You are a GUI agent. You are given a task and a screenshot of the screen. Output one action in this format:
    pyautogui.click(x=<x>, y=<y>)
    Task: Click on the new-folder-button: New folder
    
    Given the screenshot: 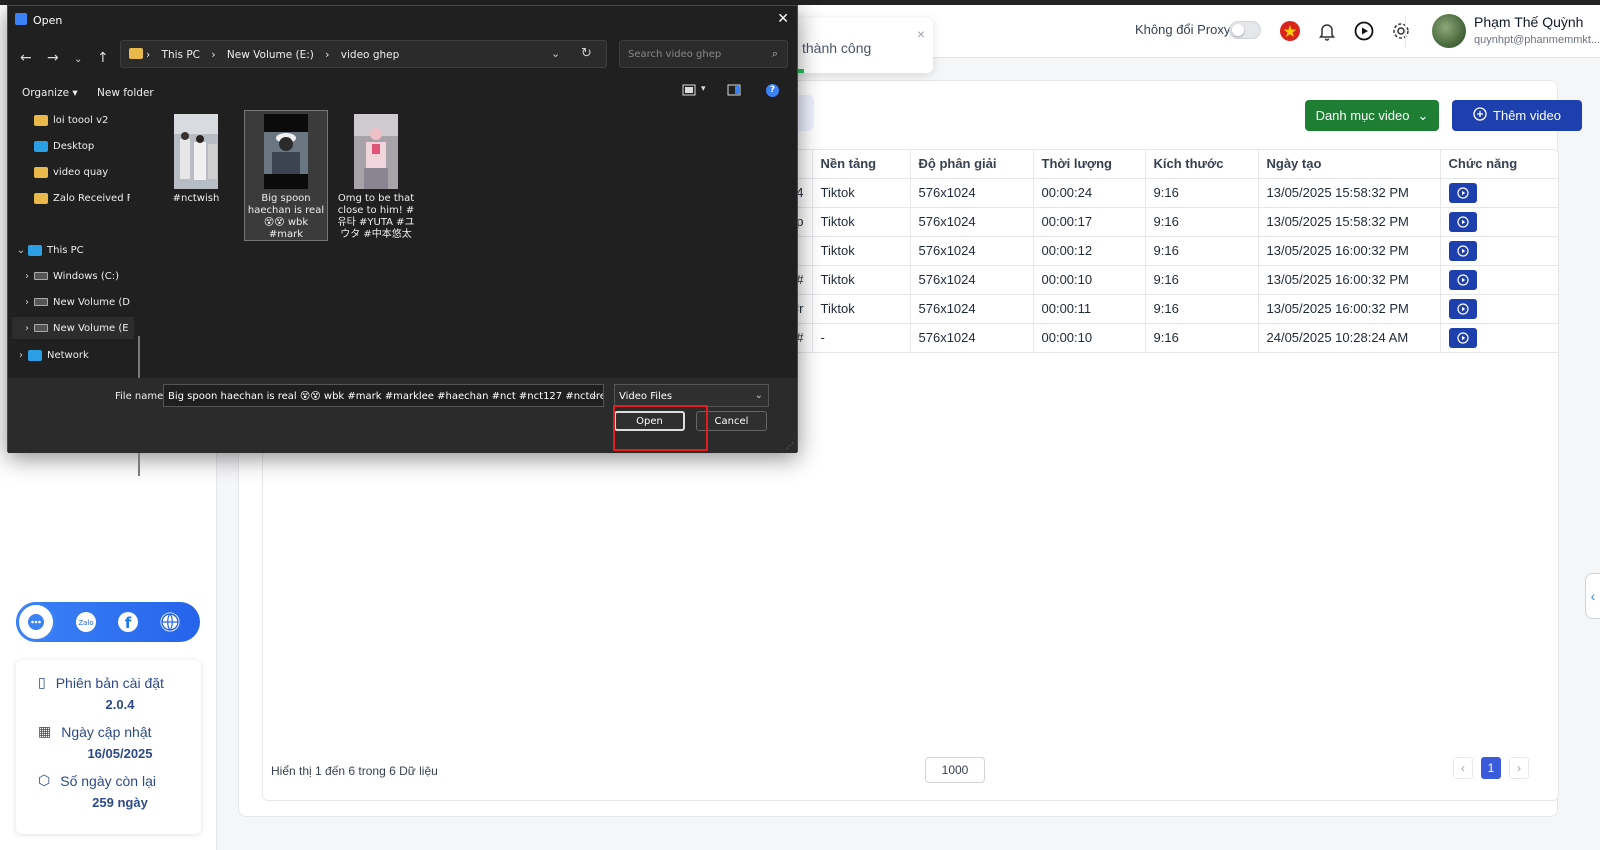 What is the action you would take?
    pyautogui.click(x=125, y=93)
    